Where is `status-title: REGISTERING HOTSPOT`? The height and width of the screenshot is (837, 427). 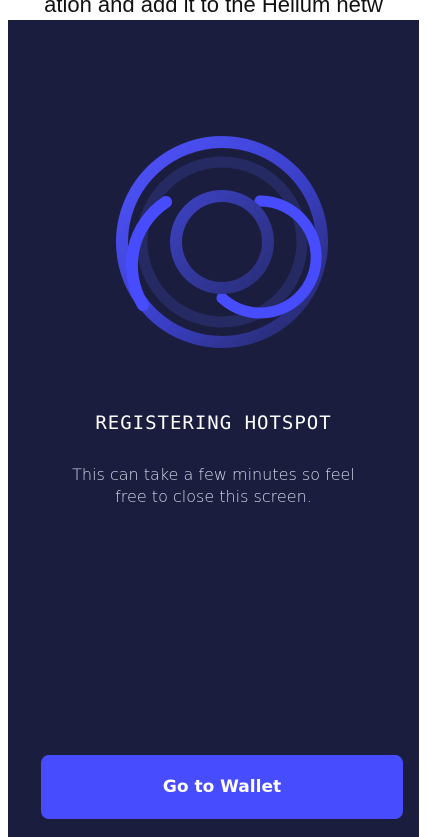
status-title: REGISTERING HOTSPOT is located at coordinates (213, 423).